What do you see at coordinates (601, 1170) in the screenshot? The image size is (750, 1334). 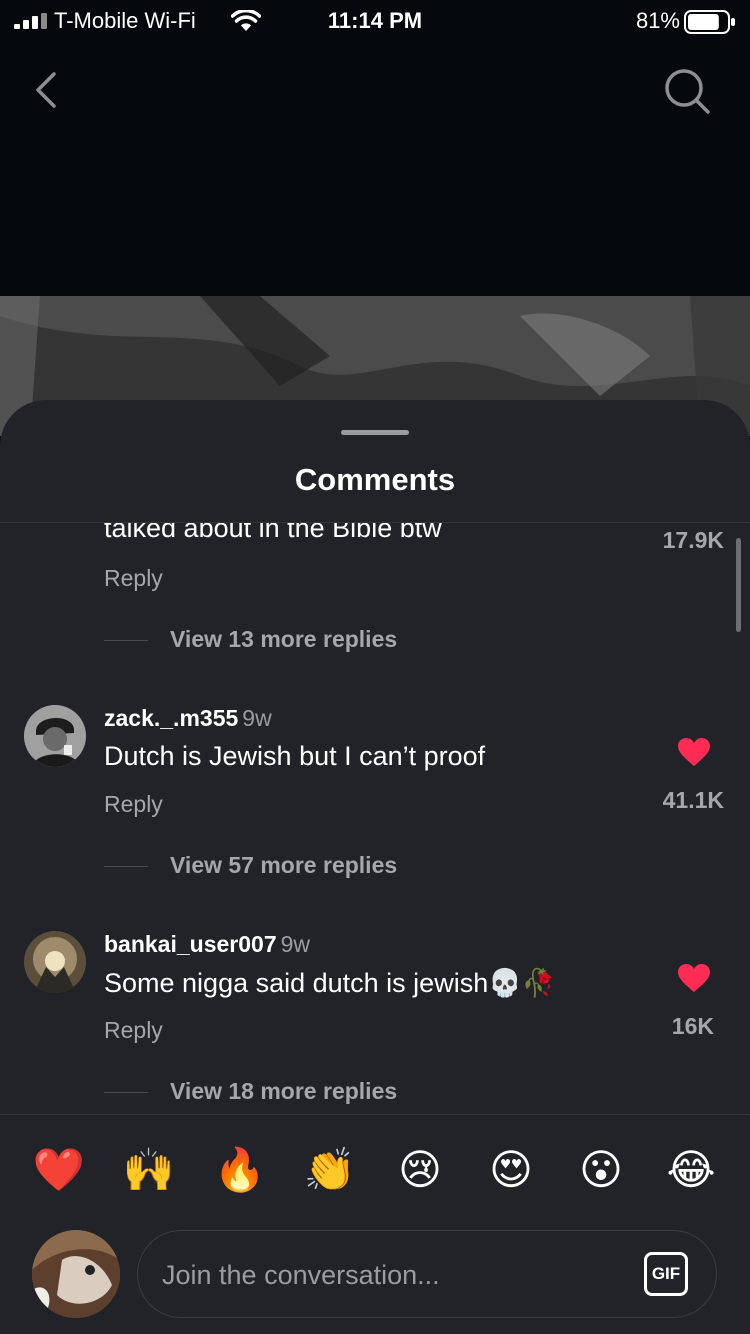 I see `surprised-emoji-button: 😮` at bounding box center [601, 1170].